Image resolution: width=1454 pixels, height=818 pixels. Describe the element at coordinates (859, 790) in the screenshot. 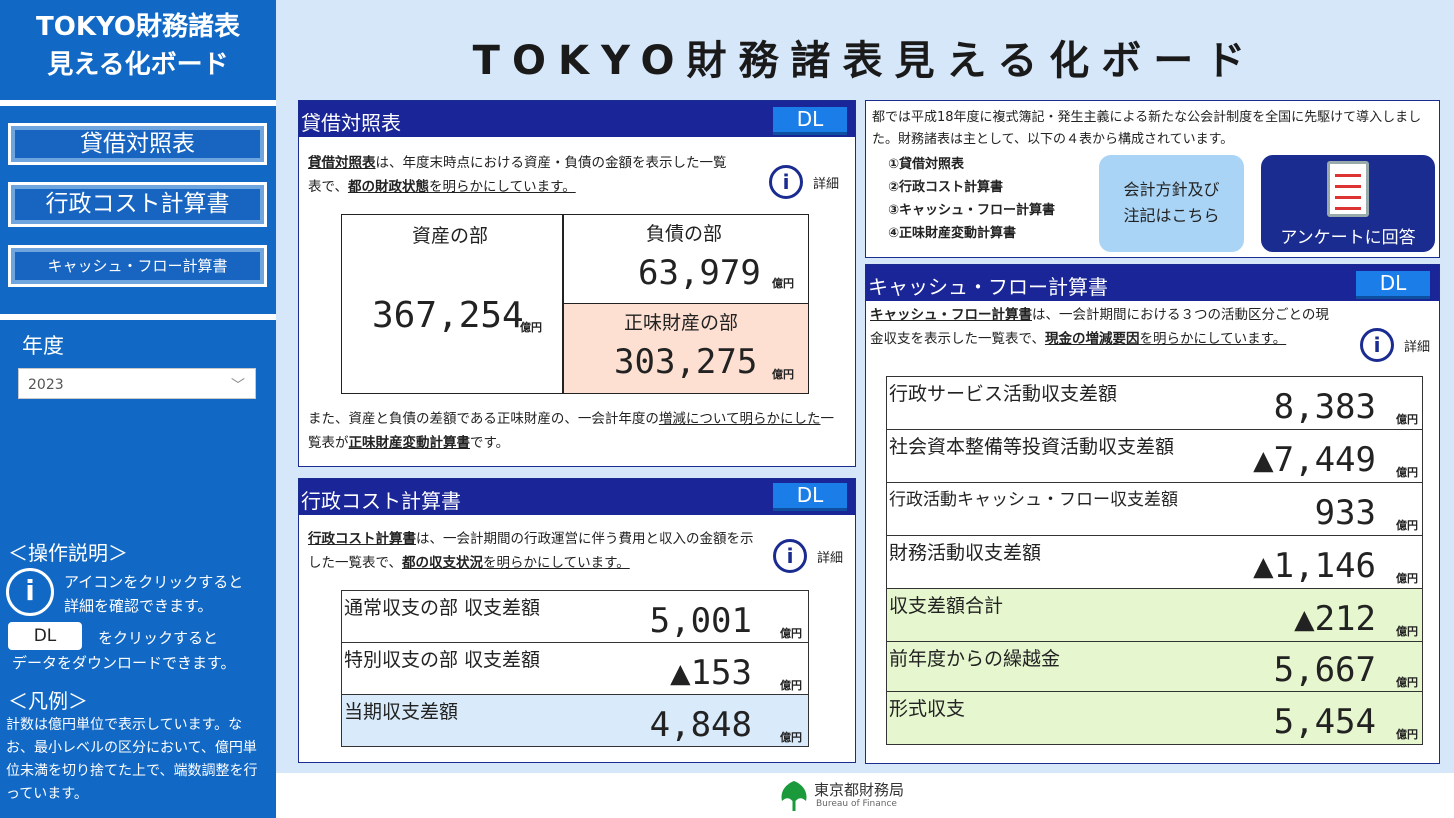

I see `org-name: 東京都財務局` at that location.